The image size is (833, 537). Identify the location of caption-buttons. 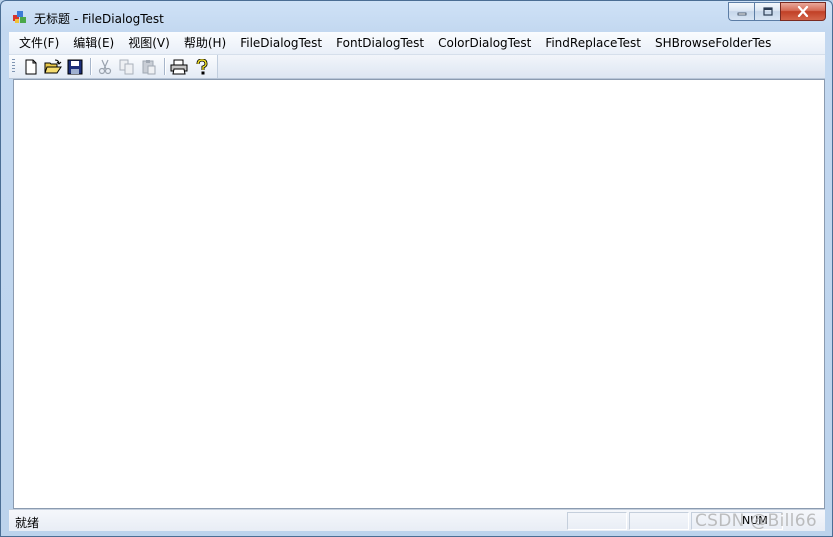
(777, 13).